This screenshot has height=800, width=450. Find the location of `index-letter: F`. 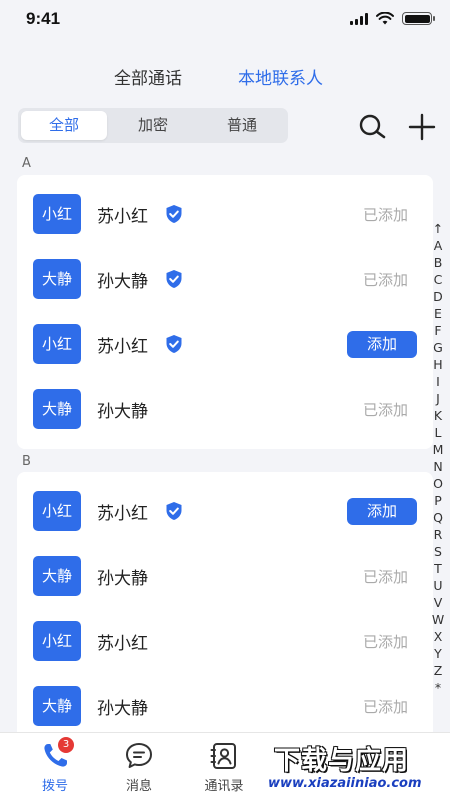

index-letter: F is located at coordinates (437, 330).